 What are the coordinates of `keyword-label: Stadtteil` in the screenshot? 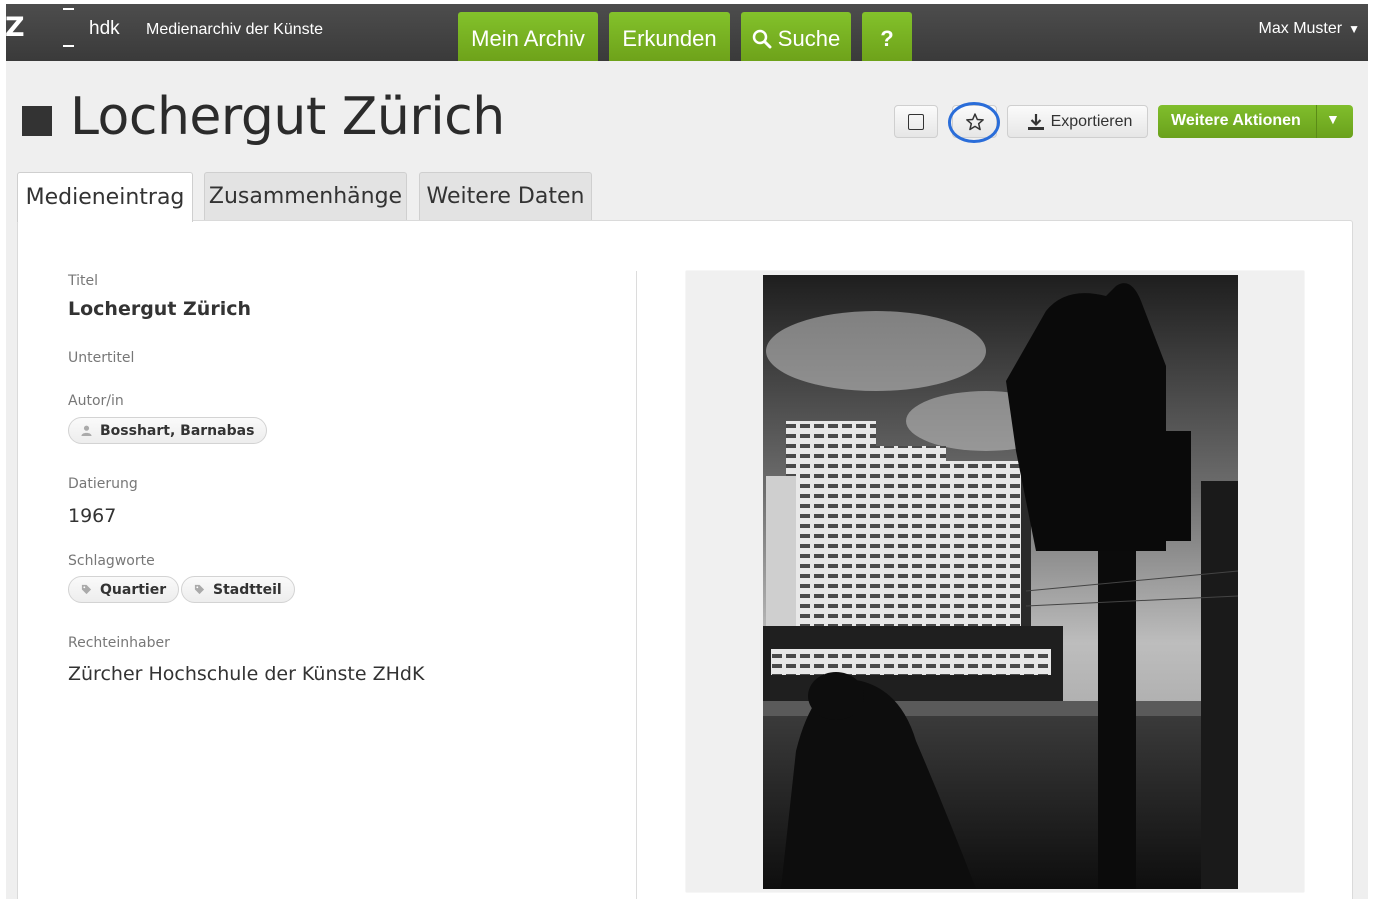 It's located at (247, 589).